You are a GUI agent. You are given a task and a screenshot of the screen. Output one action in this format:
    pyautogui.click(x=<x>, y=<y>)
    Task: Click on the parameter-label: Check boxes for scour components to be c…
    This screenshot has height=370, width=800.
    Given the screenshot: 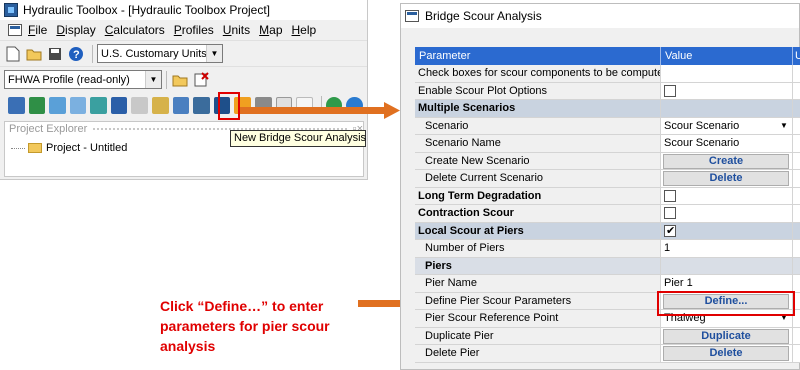 What is the action you would take?
    pyautogui.click(x=538, y=73)
    